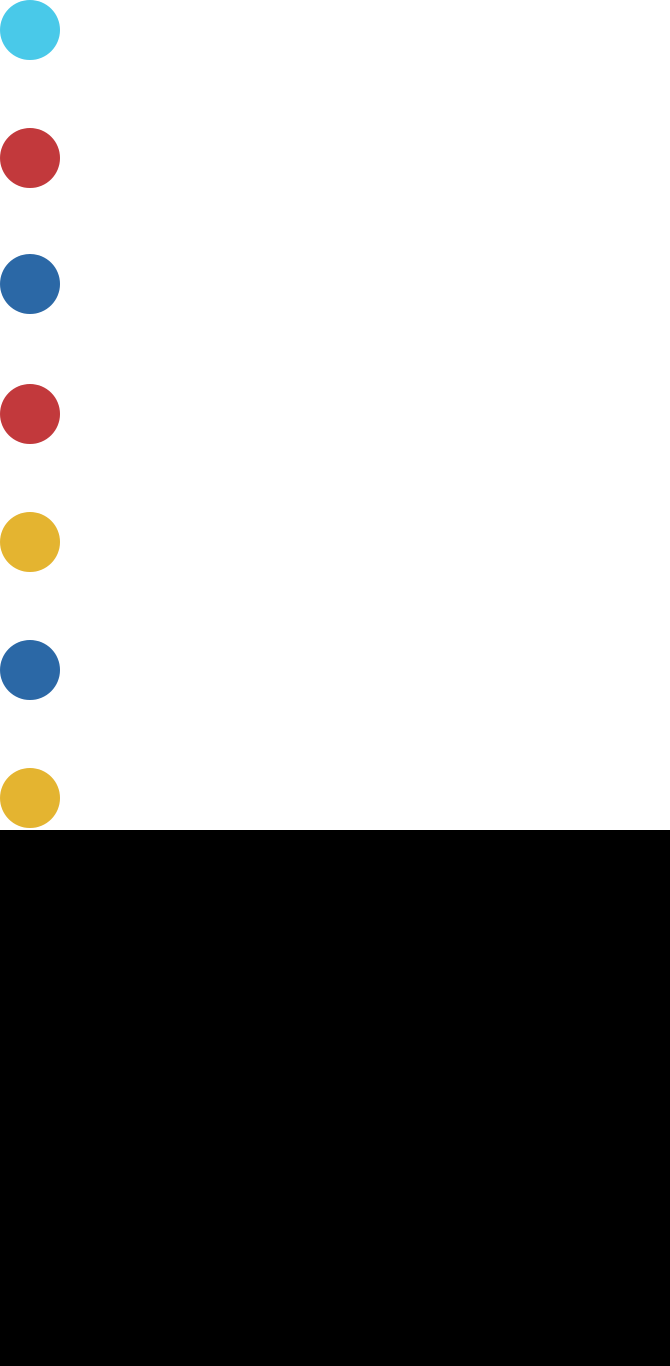 The height and width of the screenshot is (1366, 670). Describe the element at coordinates (30, 30) in the screenshot. I see `dot-cyan-icon` at that location.